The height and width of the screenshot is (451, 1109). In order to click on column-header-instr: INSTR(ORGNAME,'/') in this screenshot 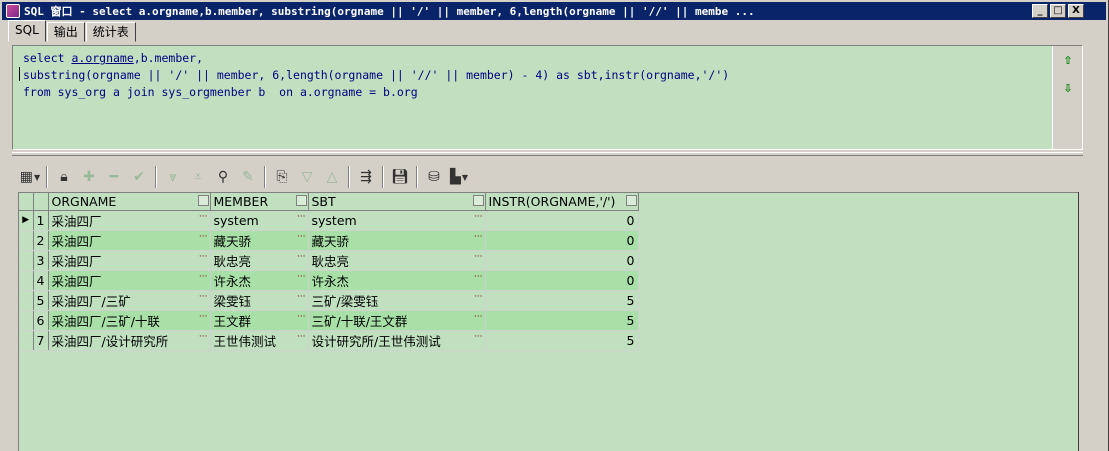, I will do `click(562, 202)`.